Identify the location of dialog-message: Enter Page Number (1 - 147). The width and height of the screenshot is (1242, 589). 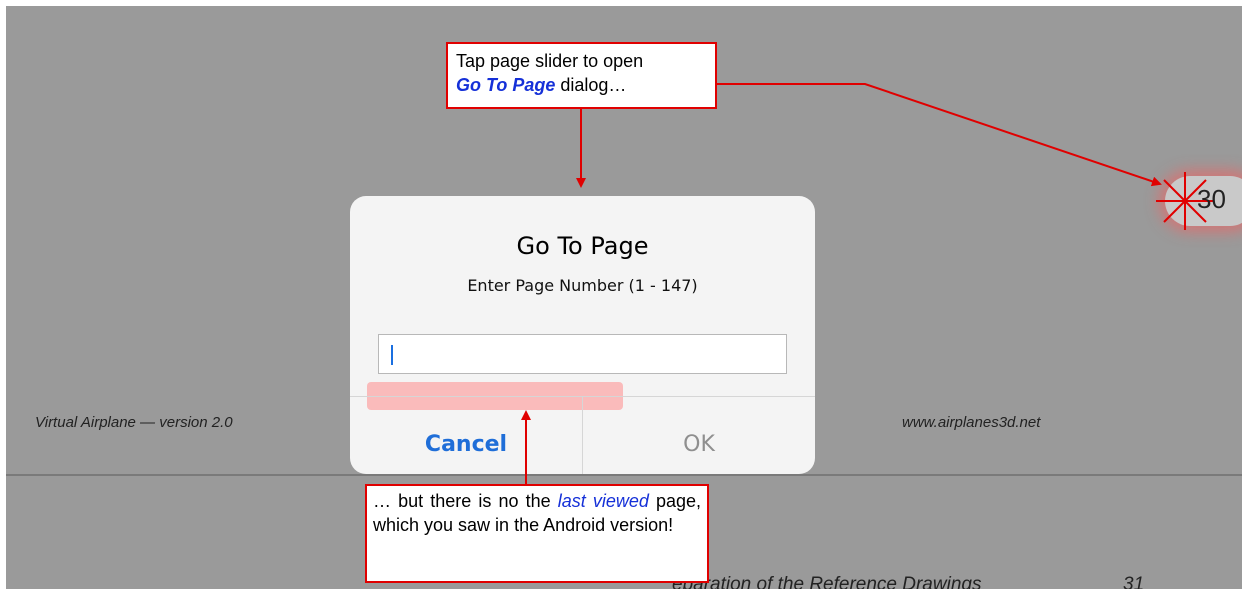
(582, 285).